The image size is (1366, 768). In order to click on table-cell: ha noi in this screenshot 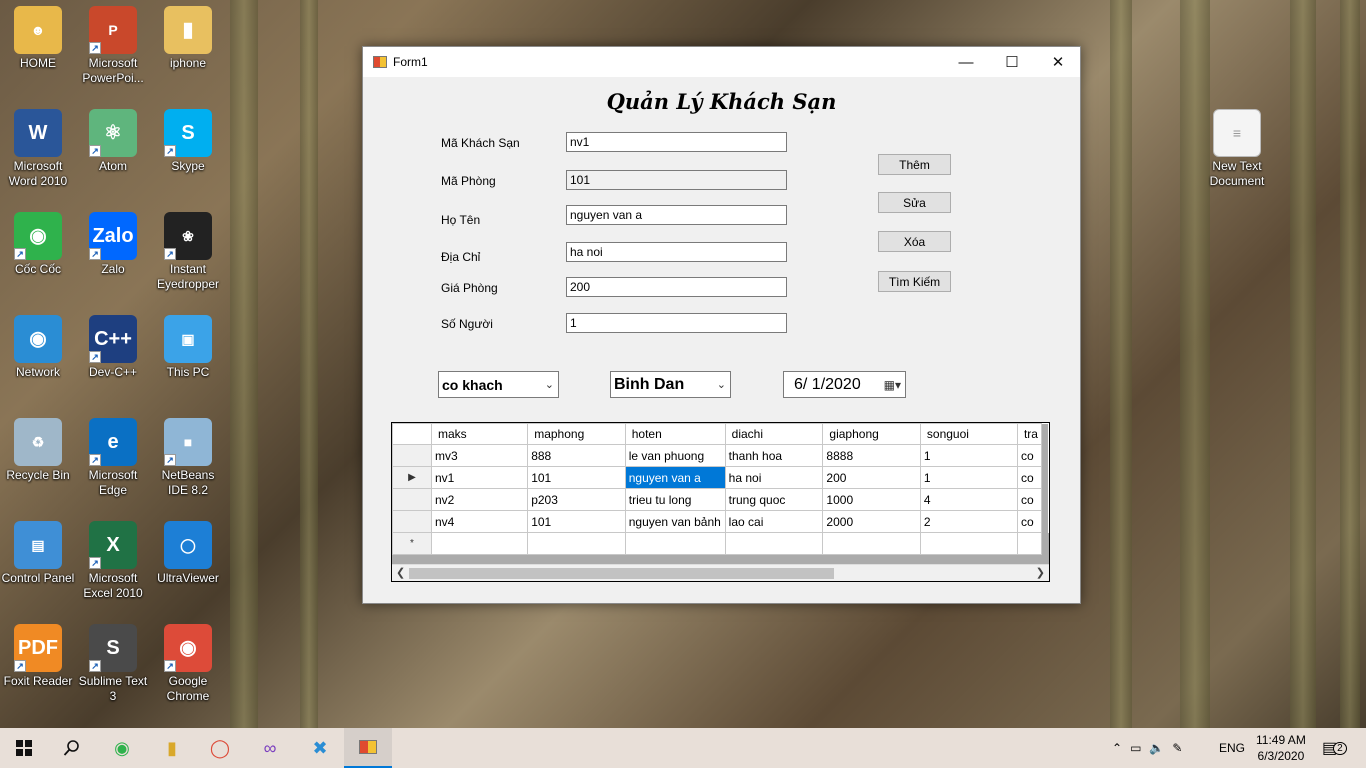, I will do `click(774, 477)`.